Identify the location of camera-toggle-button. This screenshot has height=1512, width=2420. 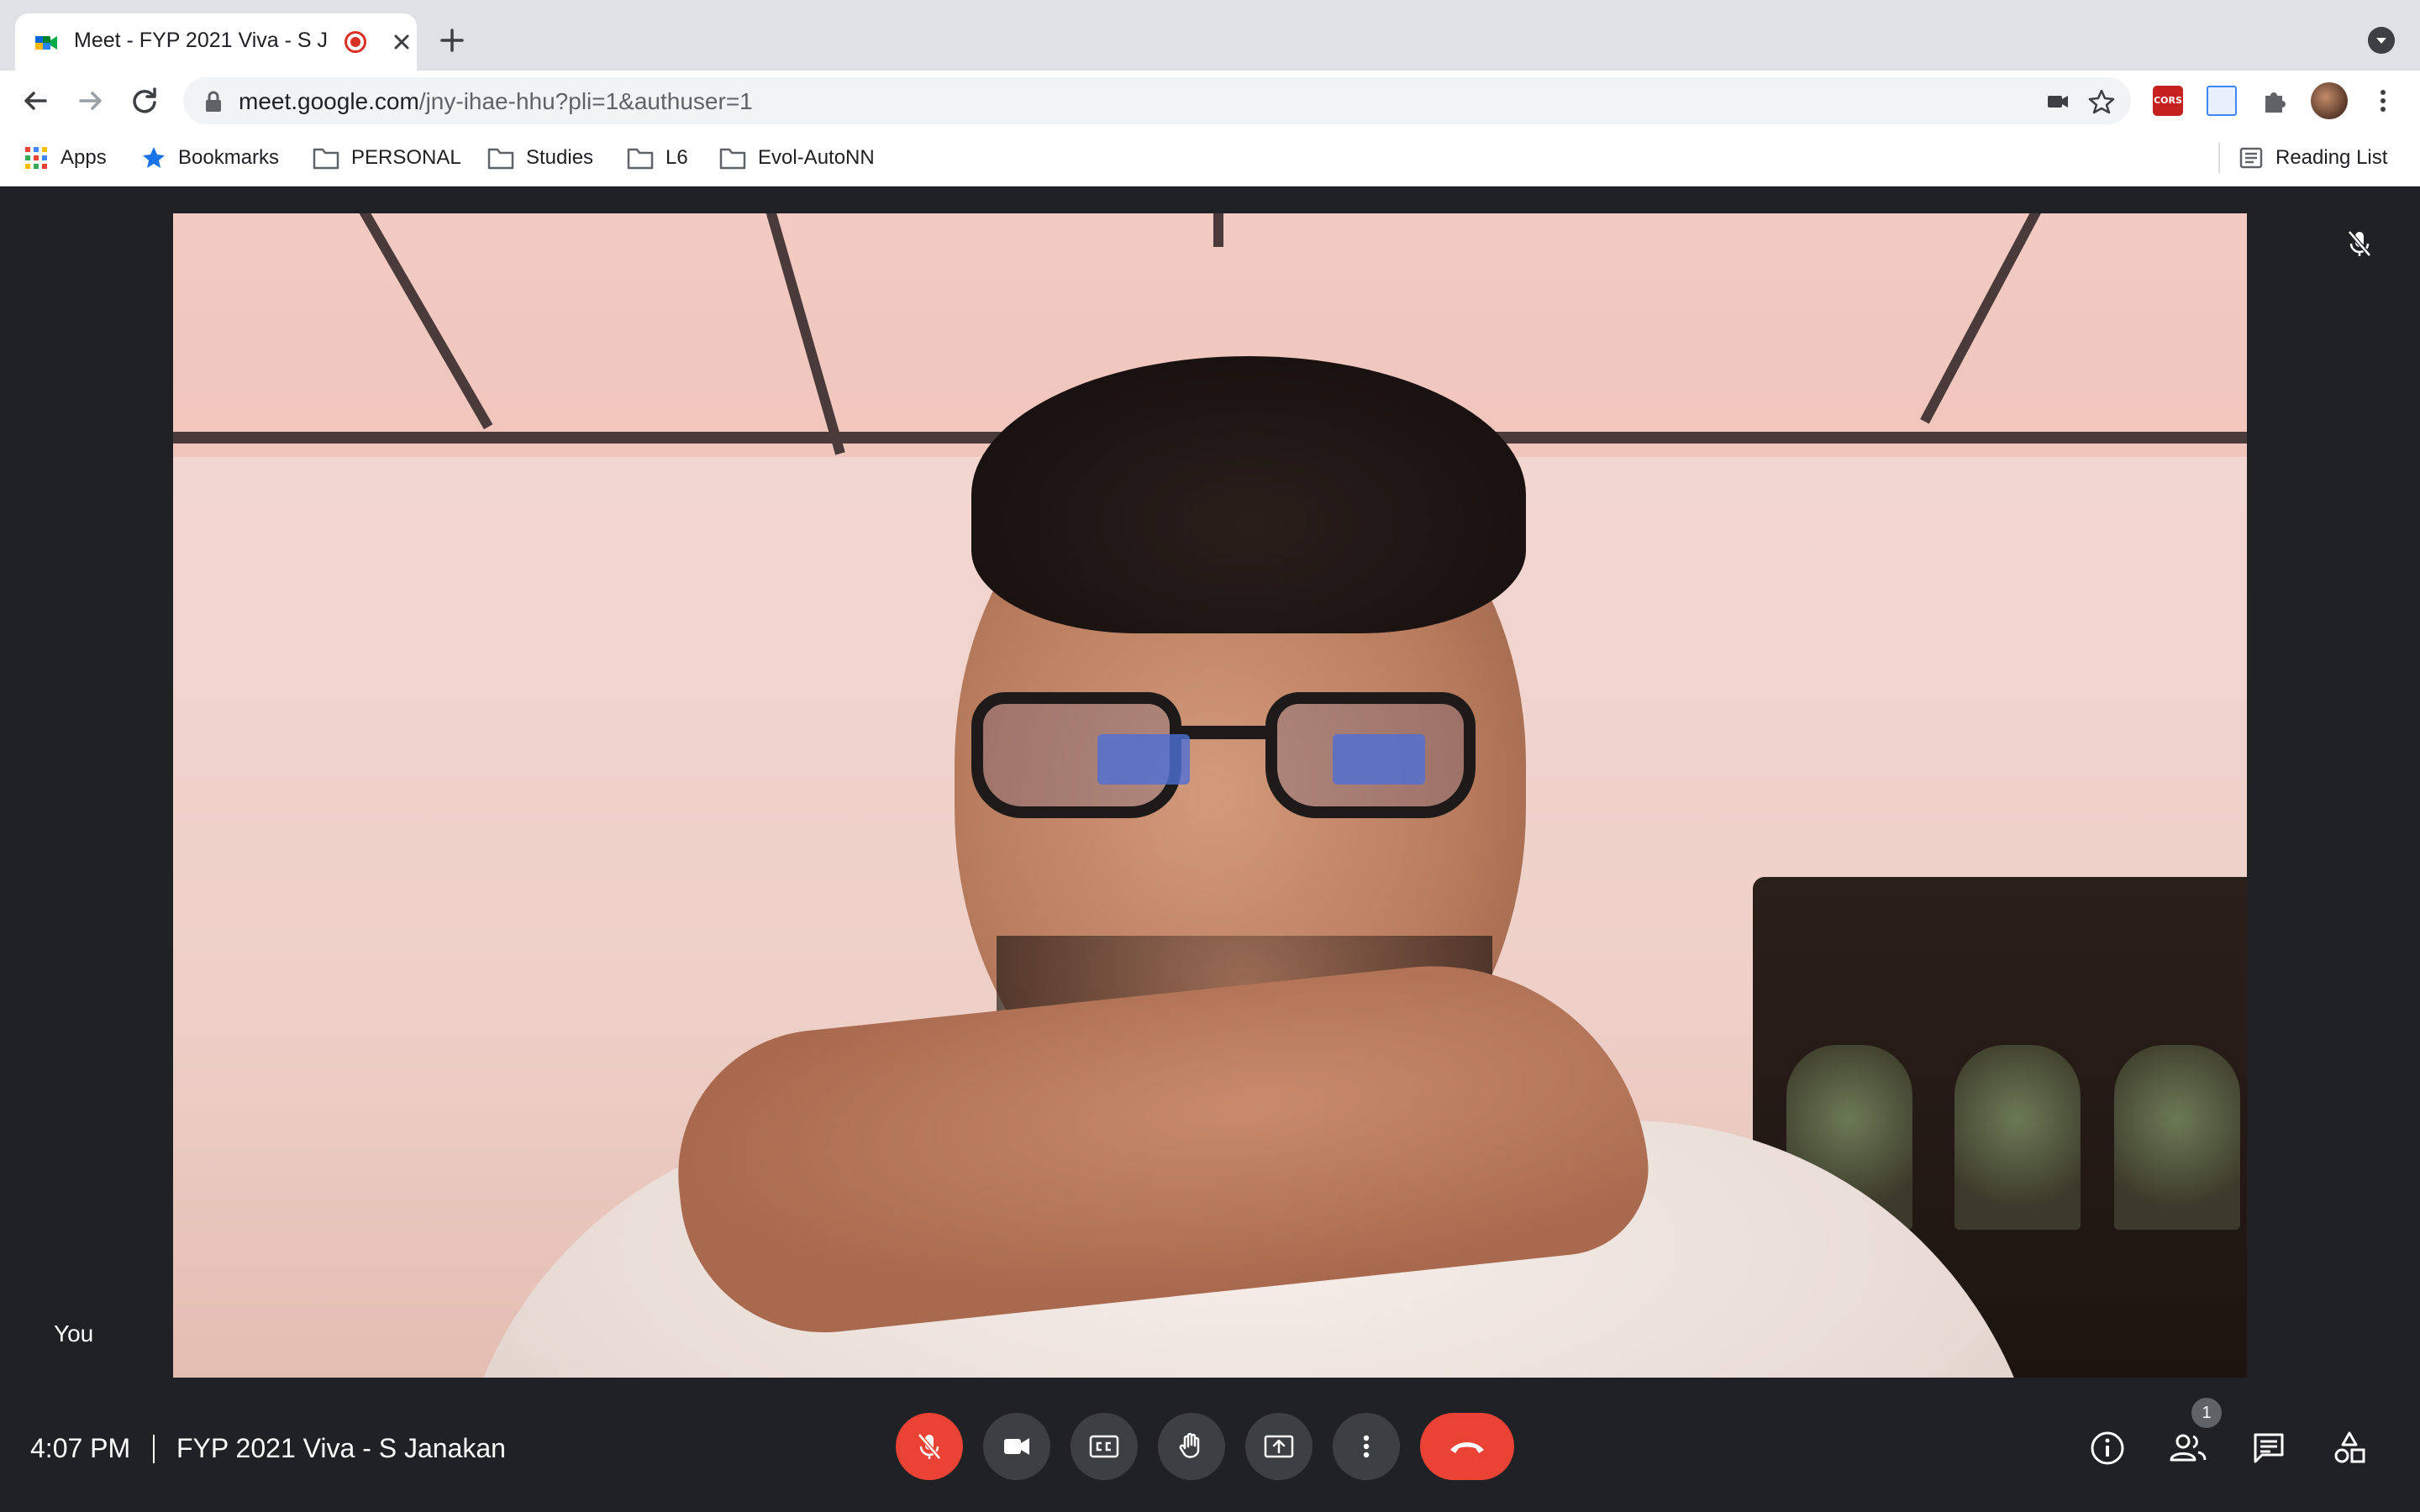
(1017, 1446).